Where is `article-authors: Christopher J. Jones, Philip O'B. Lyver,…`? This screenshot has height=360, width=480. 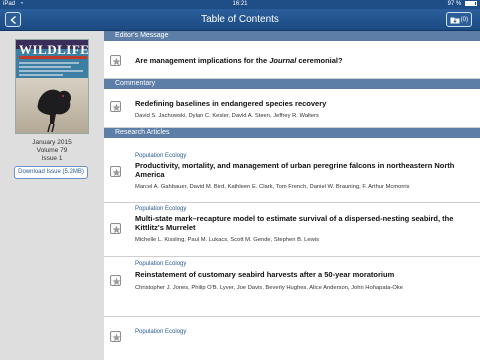 article-authors: Christopher J. Jones, Philip O'B. Lyver,… is located at coordinates (269, 288).